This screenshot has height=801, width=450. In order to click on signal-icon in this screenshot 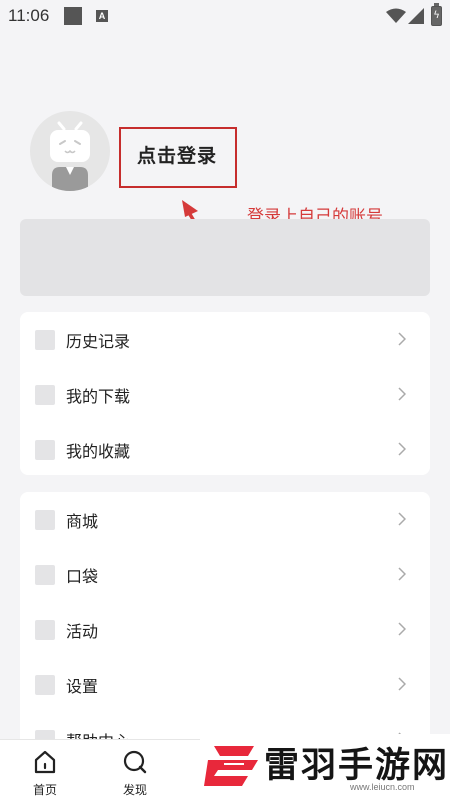, I will do `click(416, 16)`.